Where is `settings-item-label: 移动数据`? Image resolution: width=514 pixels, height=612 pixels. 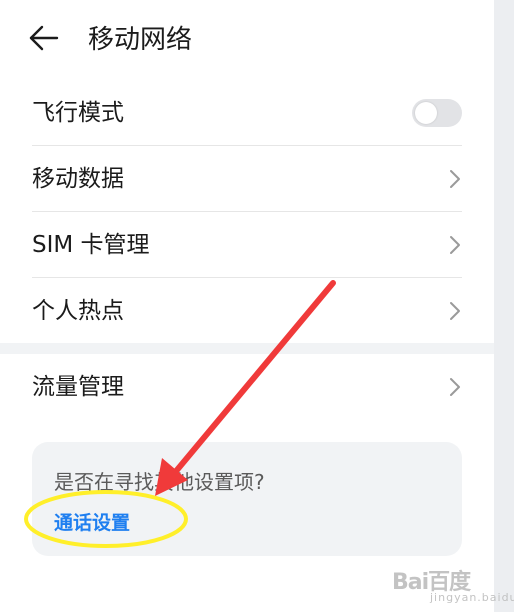
settings-item-label: 移动数据 is located at coordinates (78, 179).